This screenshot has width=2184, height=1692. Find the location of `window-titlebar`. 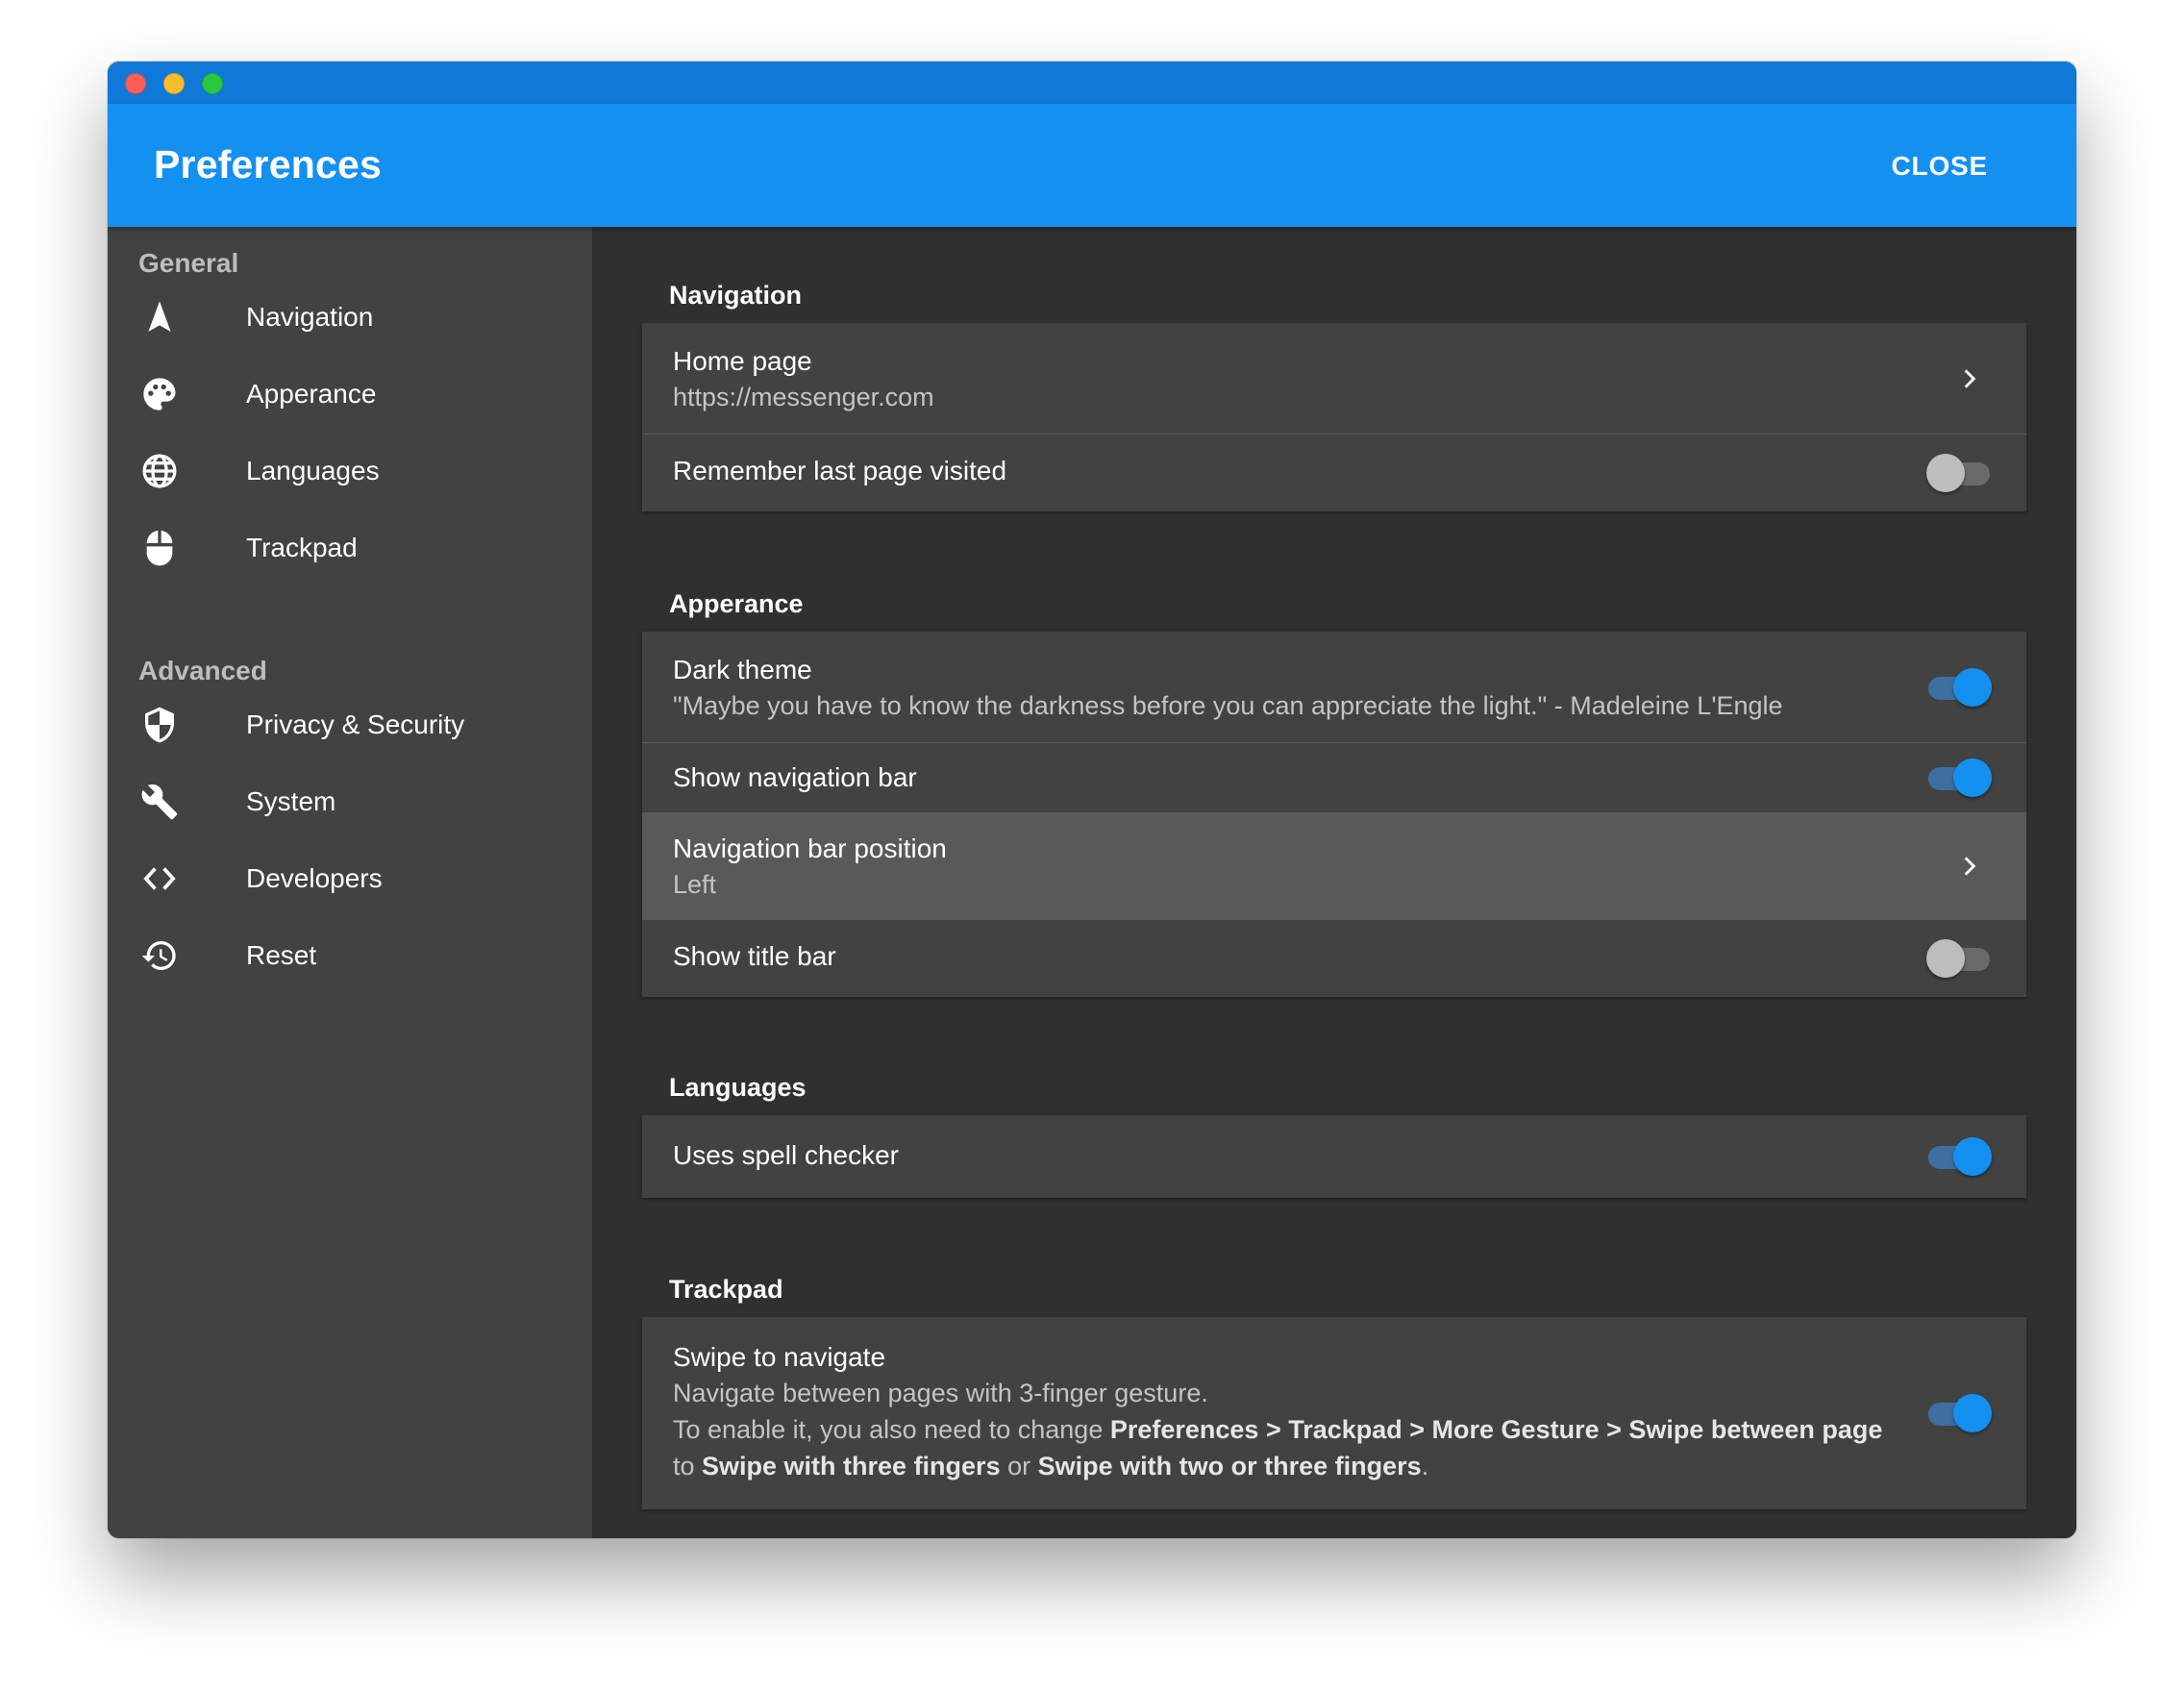

window-titlebar is located at coordinates (1092, 83).